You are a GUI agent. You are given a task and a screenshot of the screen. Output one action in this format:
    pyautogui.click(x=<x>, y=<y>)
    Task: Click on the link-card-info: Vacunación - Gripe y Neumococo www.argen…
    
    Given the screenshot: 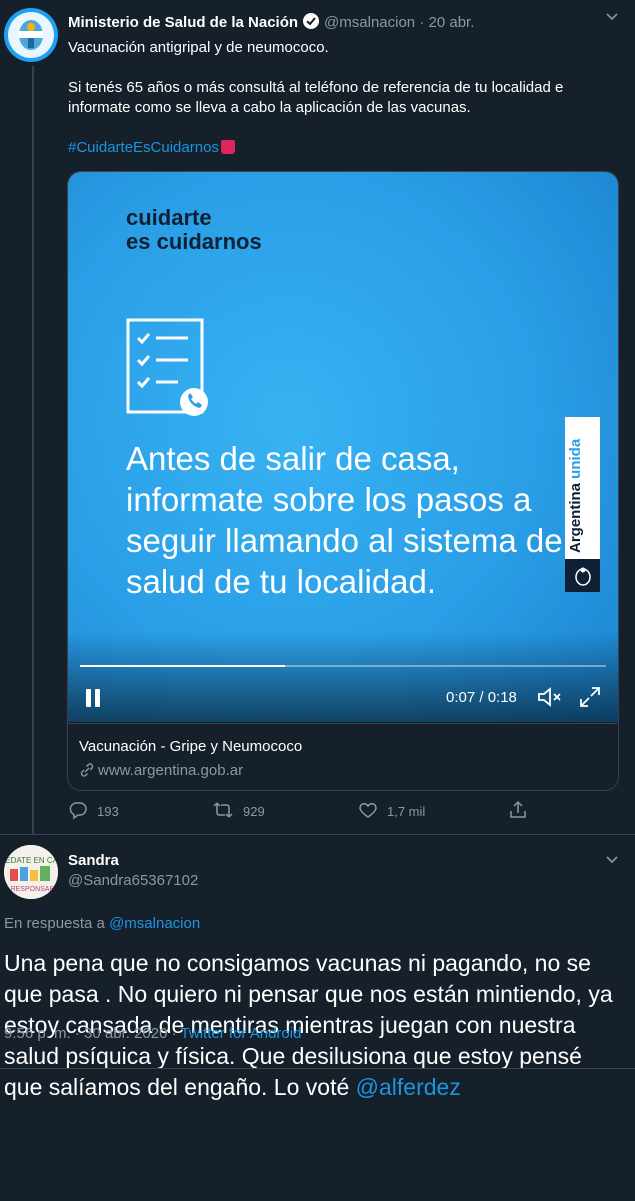 What is the action you would take?
    pyautogui.click(x=343, y=756)
    